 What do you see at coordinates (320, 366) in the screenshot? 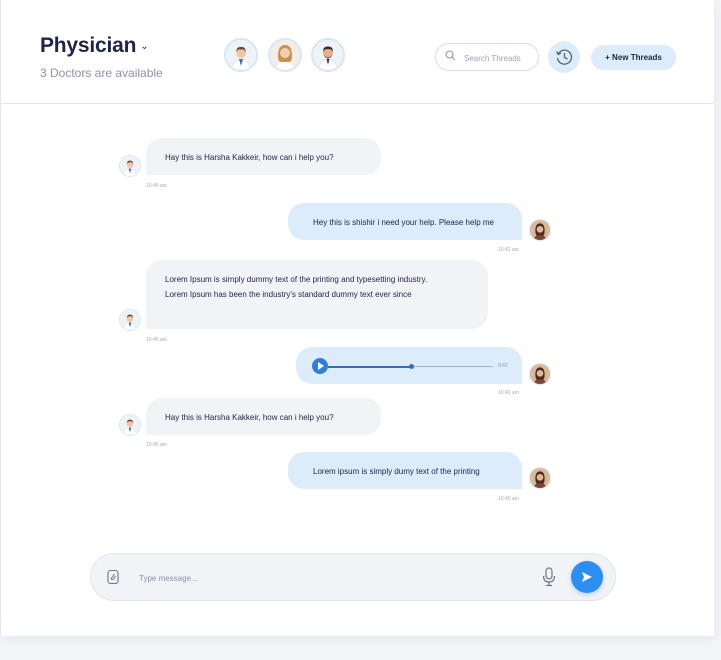
I see `play-icon` at bounding box center [320, 366].